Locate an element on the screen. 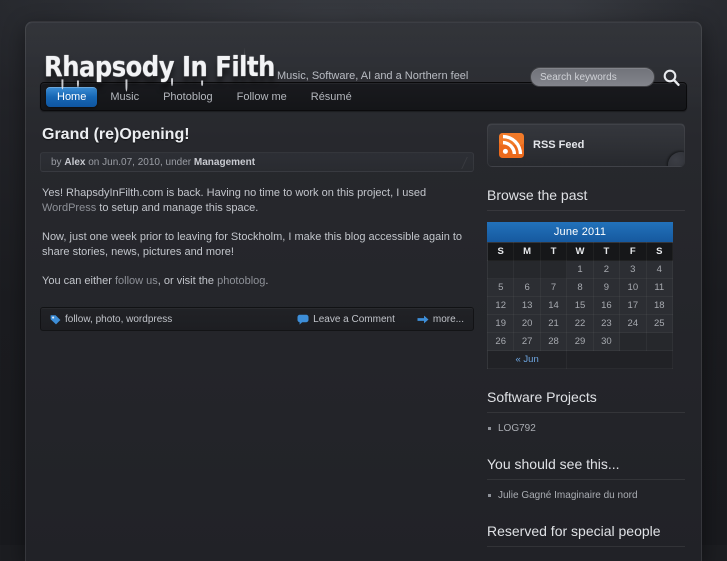  calendar-day: 23 is located at coordinates (606, 323).